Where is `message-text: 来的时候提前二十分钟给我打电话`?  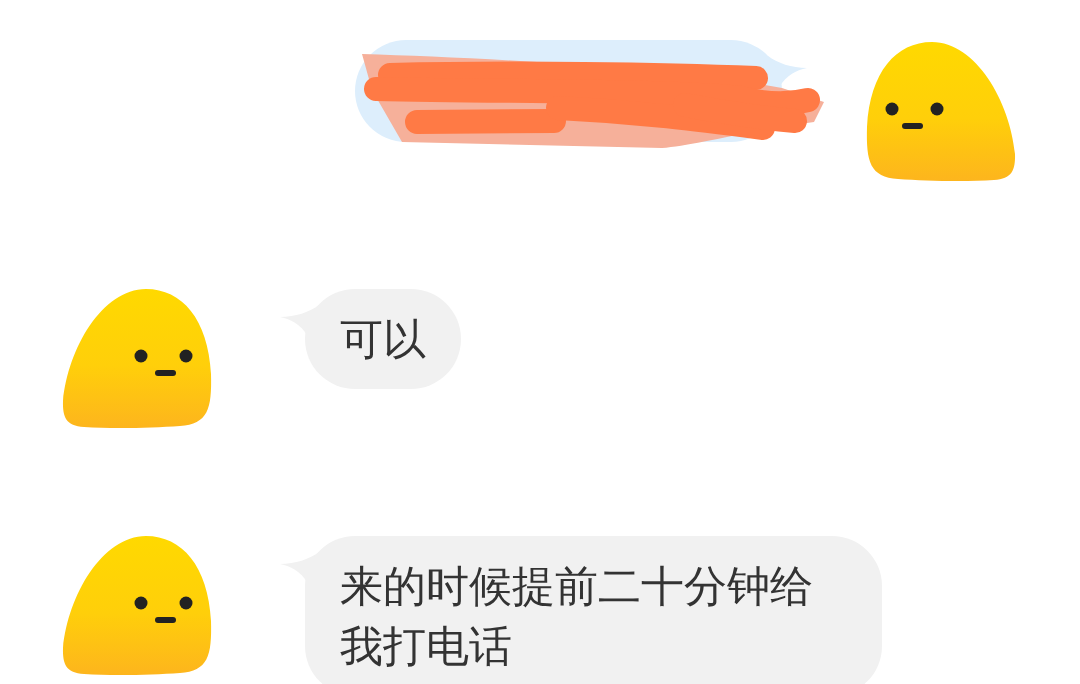 message-text: 来的时候提前二十分钟给我打电话 is located at coordinates (577, 616).